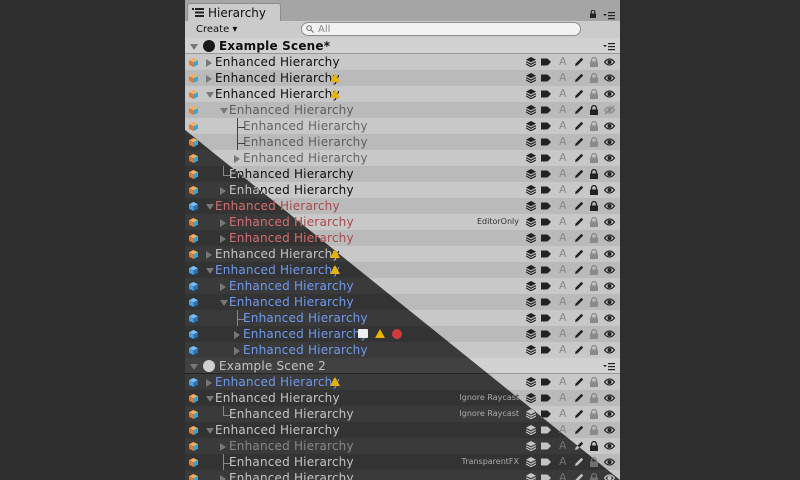 This screenshot has height=480, width=800. I want to click on hierarchy-tab: Hierarchy, so click(234, 12).